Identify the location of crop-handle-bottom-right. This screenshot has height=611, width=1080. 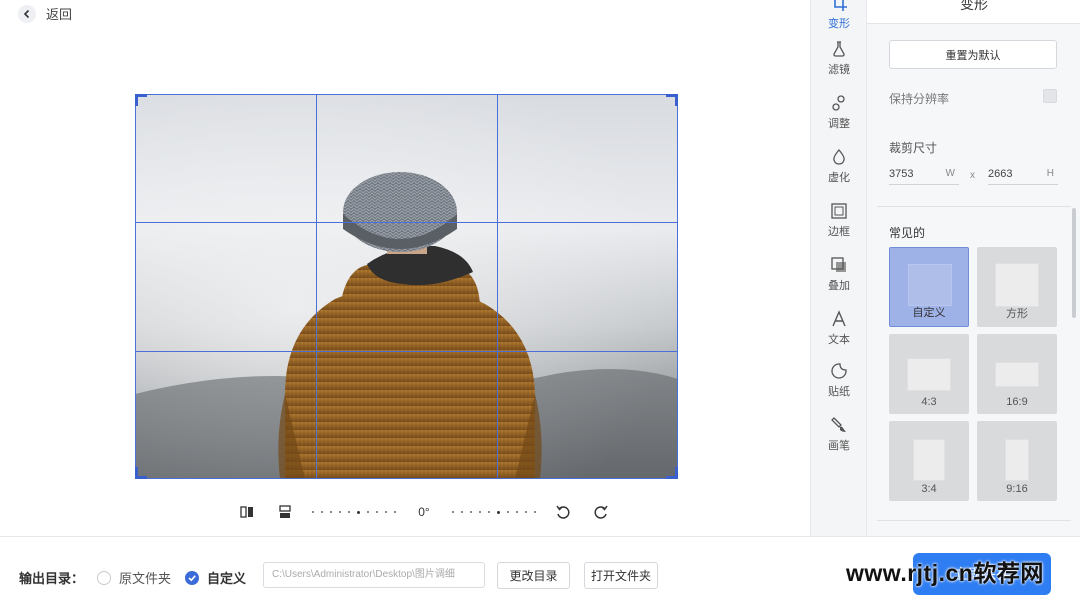
(672, 473).